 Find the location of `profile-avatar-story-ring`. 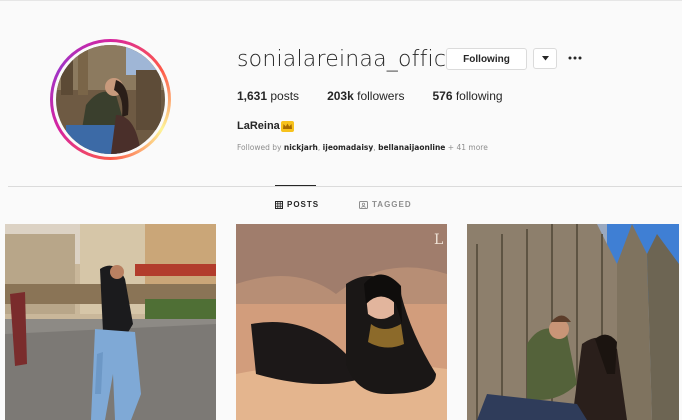

profile-avatar-story-ring is located at coordinates (110, 99).